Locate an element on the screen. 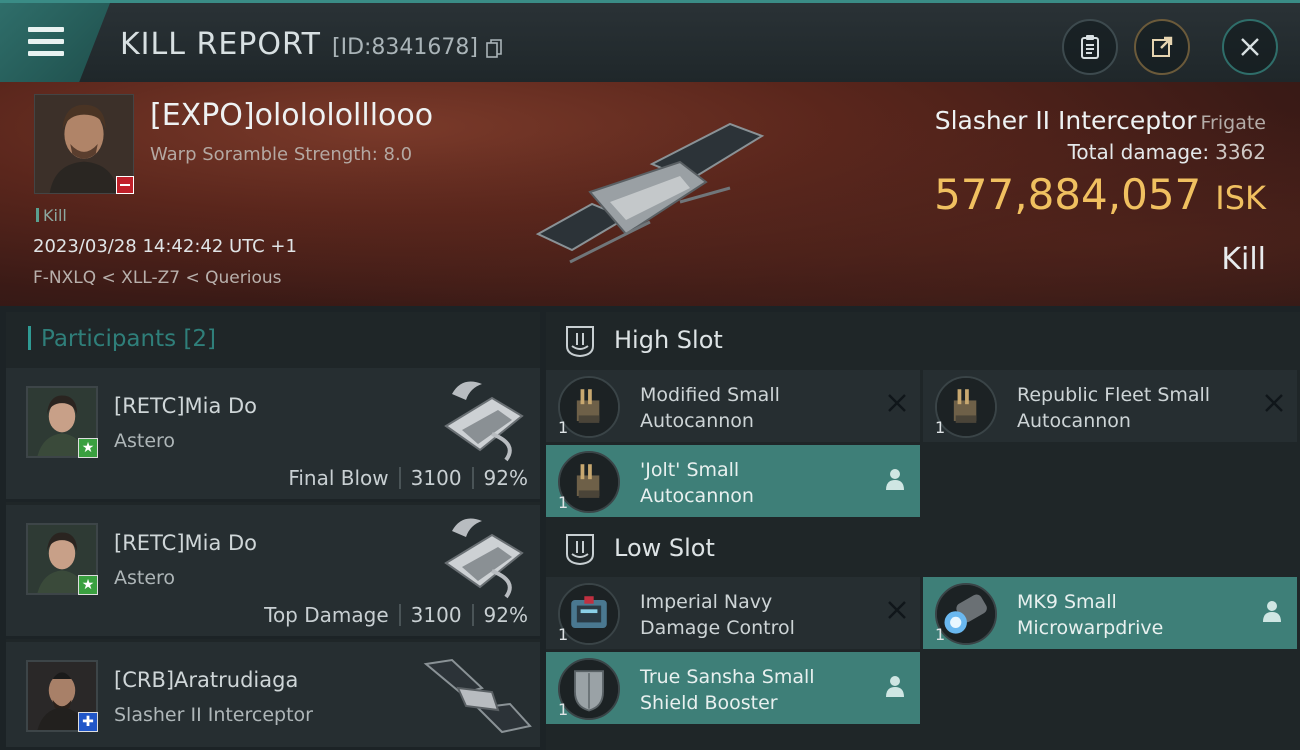 The height and width of the screenshot is (750, 1300). participant-row: ★ [RETC]Mia Do Astero Top Damage 3100 92% is located at coordinates (273, 572).